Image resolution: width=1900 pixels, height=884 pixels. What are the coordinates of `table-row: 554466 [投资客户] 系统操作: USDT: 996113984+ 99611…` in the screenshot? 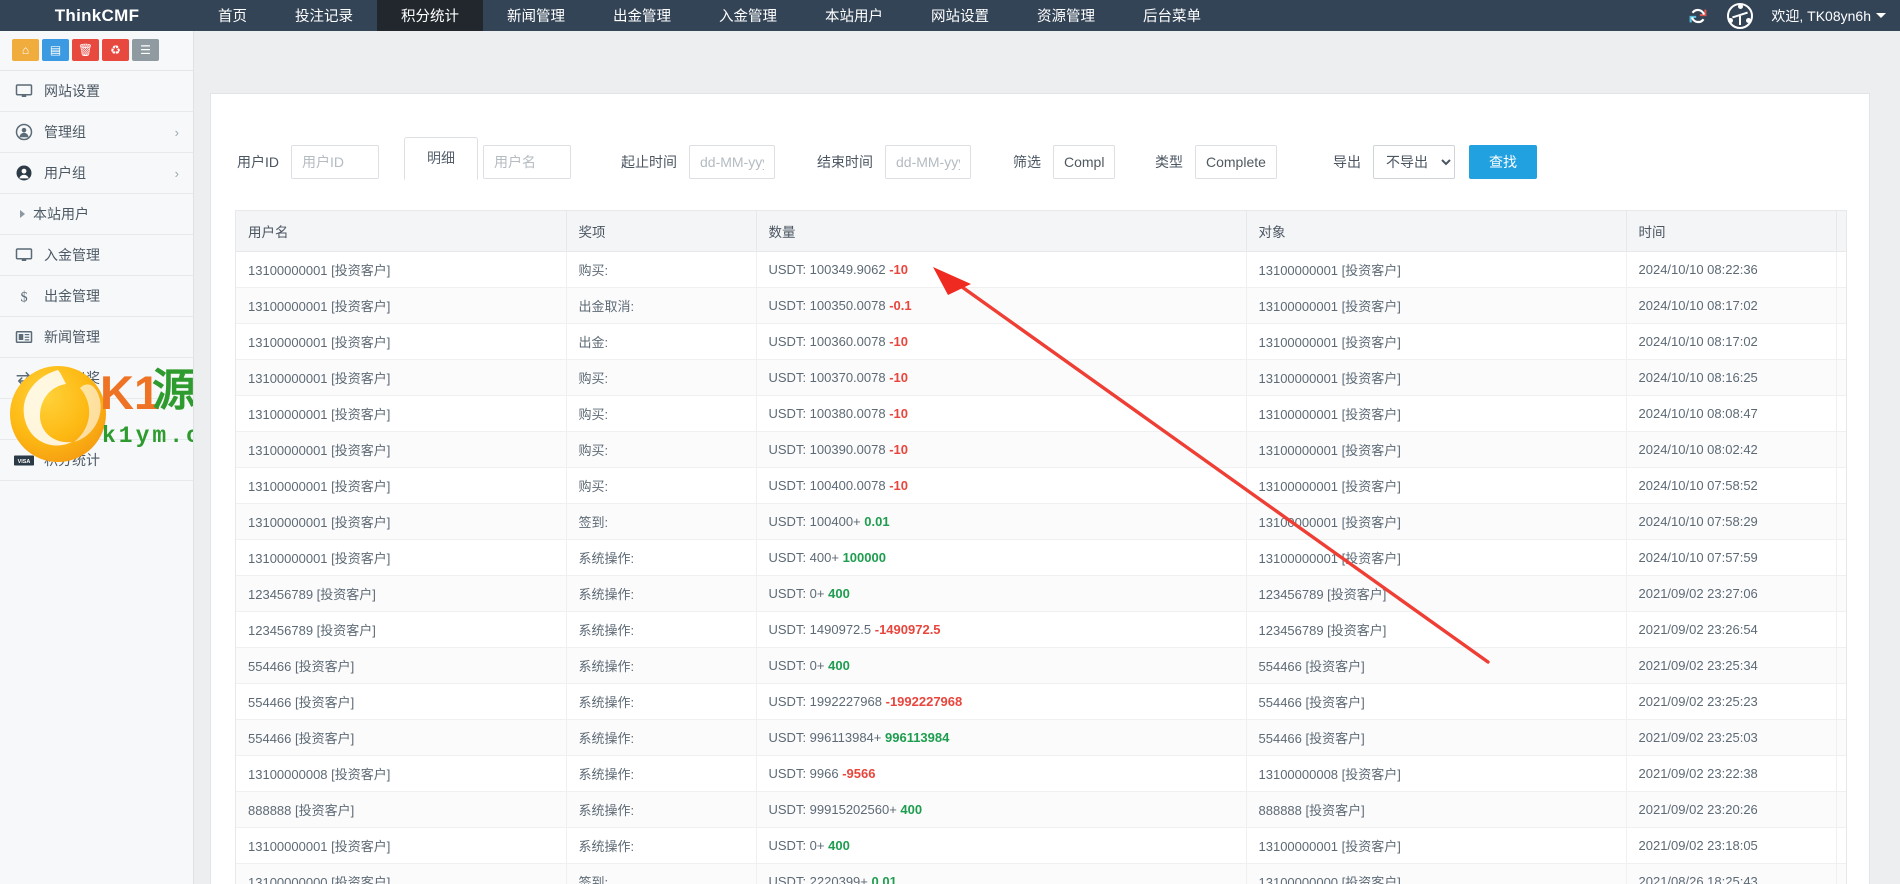 It's located at (1041, 737).